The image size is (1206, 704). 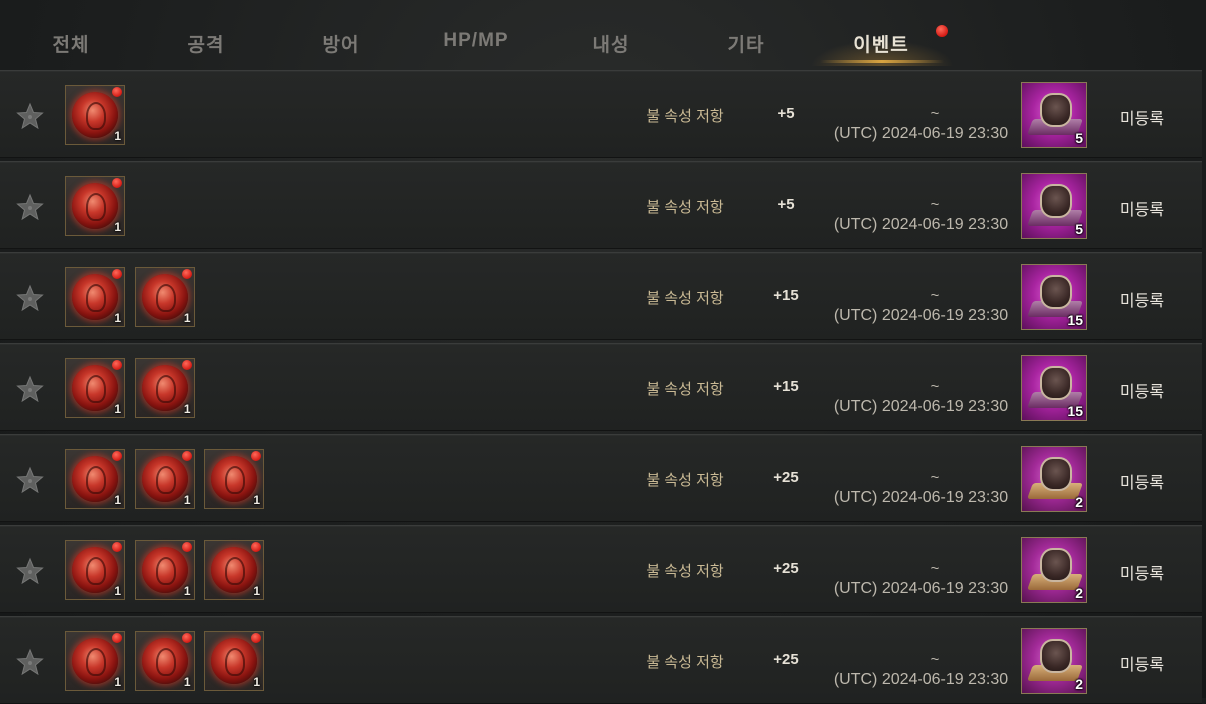 I want to click on tab-etc: 기타, so click(x=746, y=43).